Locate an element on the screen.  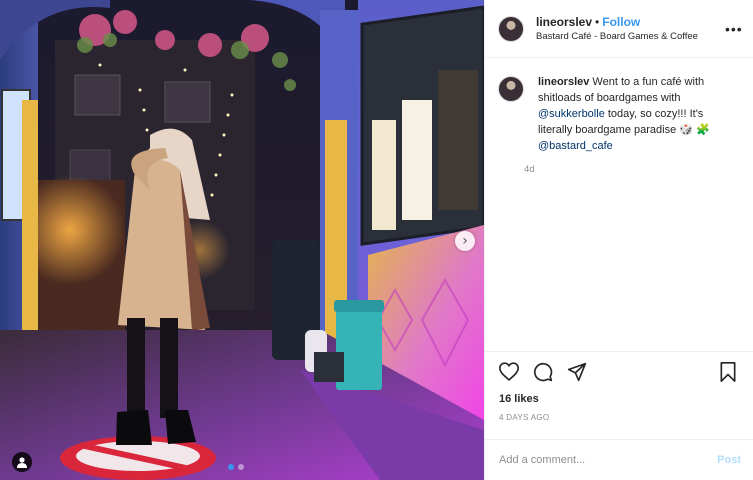
ellipsis-icon: ••• is located at coordinates (733, 29).